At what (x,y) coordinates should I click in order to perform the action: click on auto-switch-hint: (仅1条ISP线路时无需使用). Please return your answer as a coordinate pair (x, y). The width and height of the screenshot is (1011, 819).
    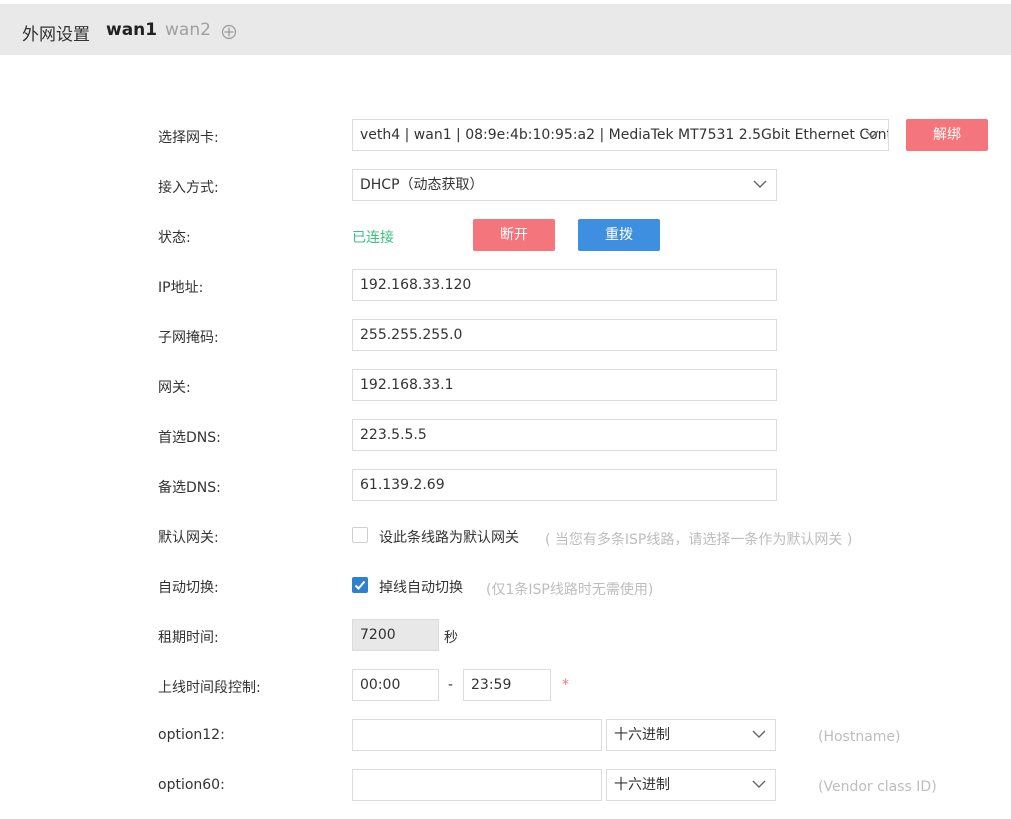
    Looking at the image, I should click on (570, 590).